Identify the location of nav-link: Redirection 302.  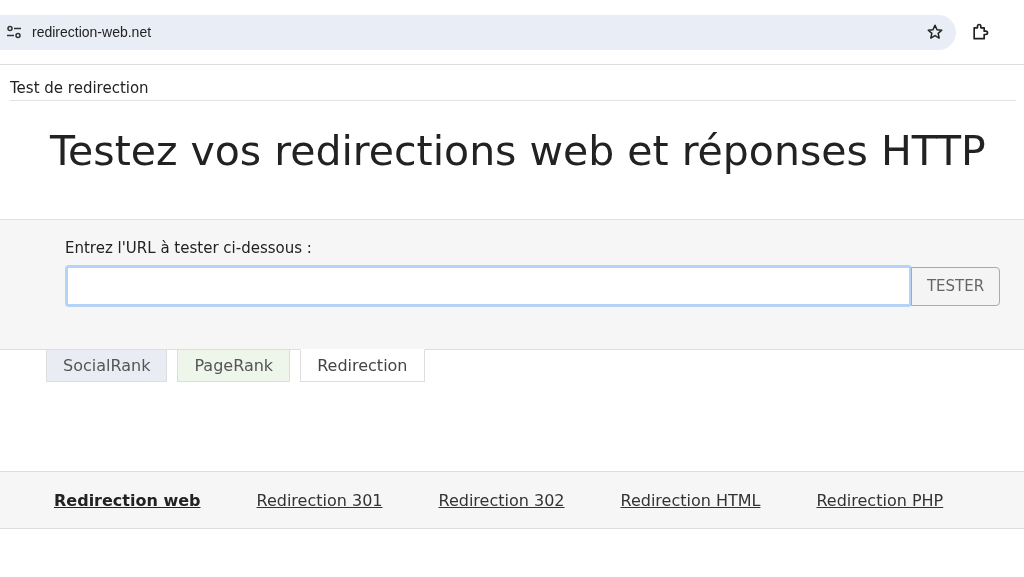
(501, 500).